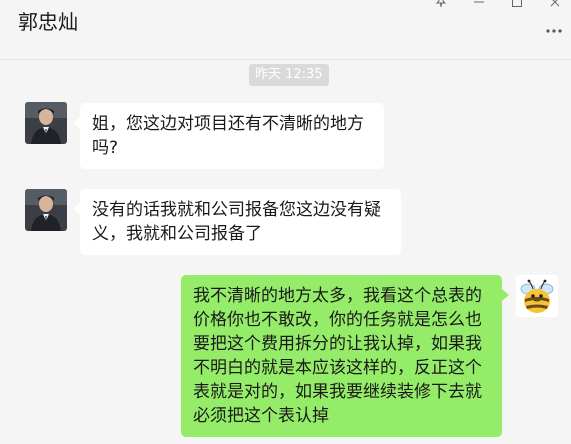 Image resolution: width=571 pixels, height=444 pixels. What do you see at coordinates (555, 4) in the screenshot?
I see `close-icon` at bounding box center [555, 4].